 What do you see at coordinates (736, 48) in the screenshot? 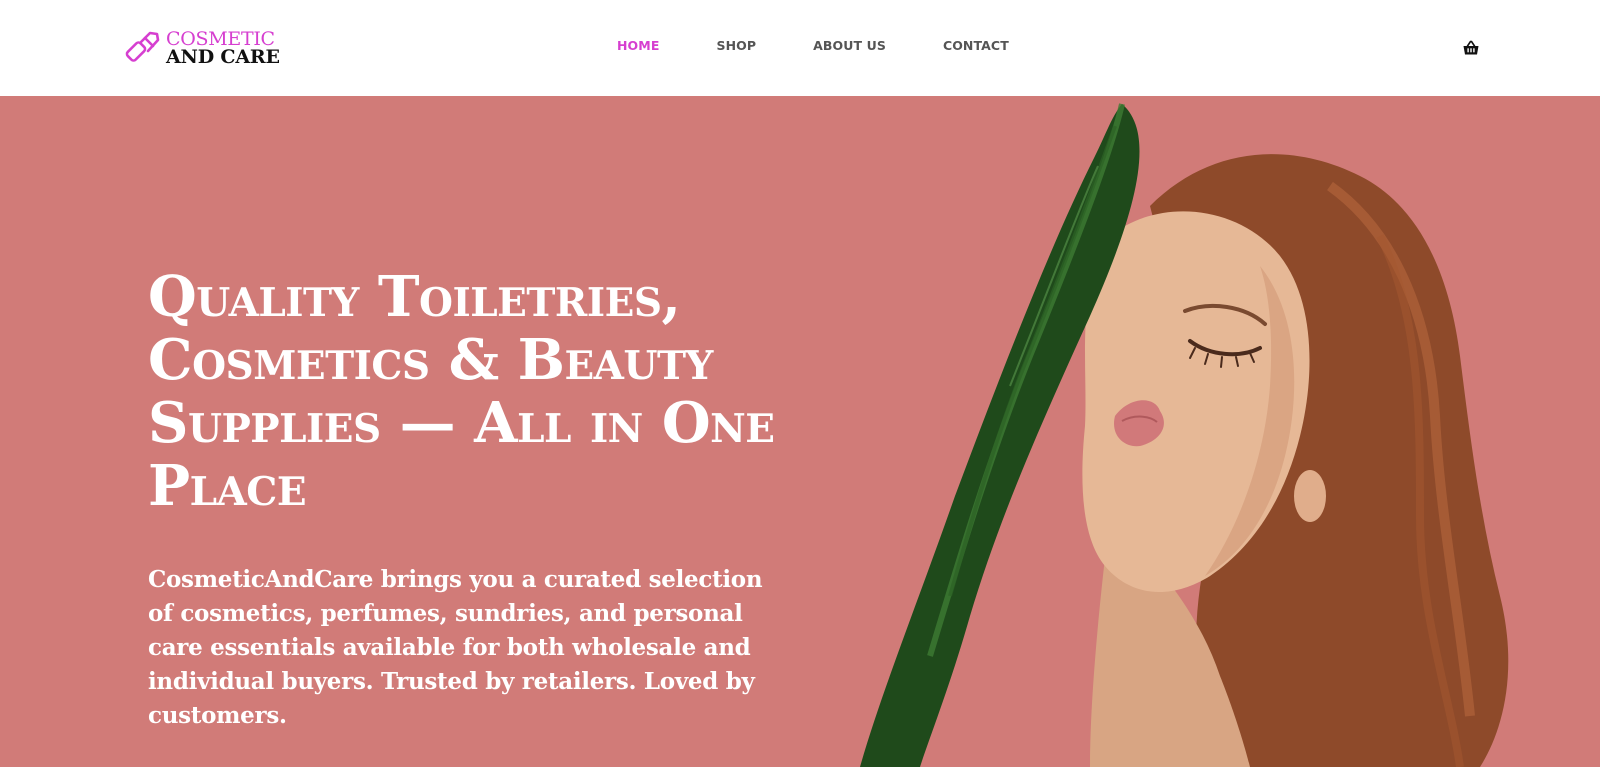
I see `nav-shop: SHOP` at bounding box center [736, 48].